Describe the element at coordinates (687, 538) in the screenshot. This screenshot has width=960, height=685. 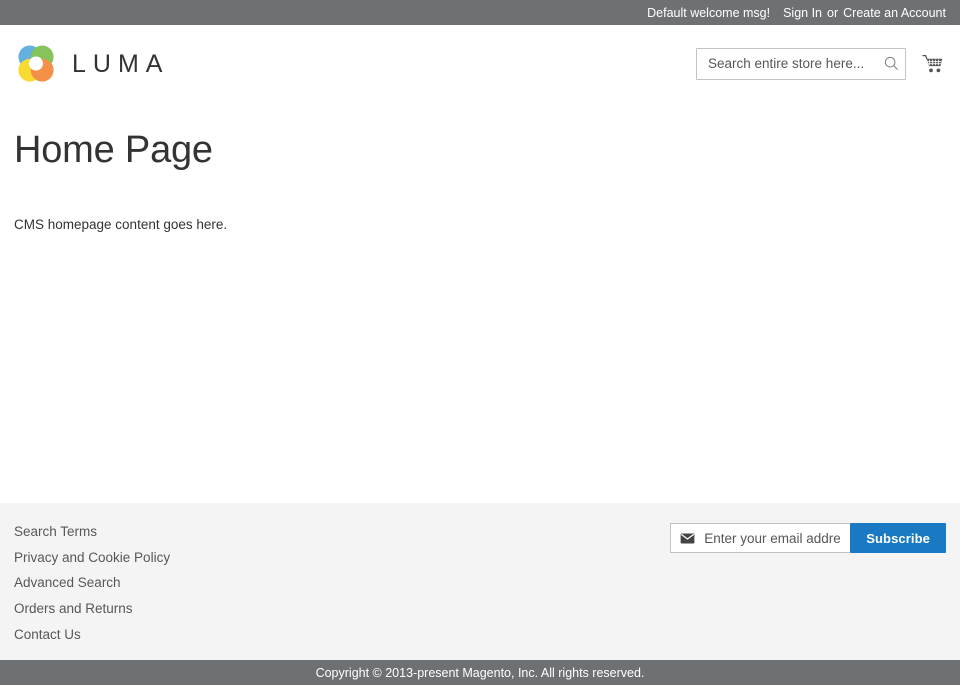
I see `envelope-icon` at that location.